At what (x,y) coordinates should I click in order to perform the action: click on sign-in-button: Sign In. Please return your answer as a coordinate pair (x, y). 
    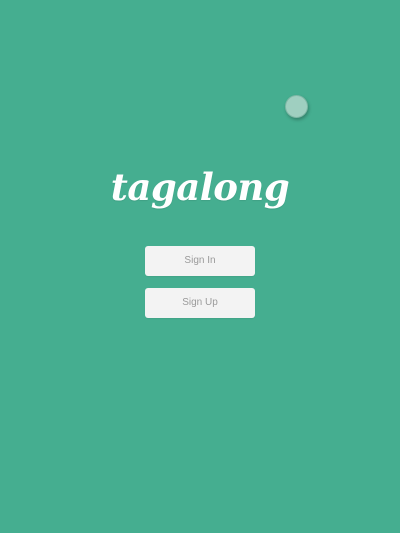
    Looking at the image, I should click on (200, 261).